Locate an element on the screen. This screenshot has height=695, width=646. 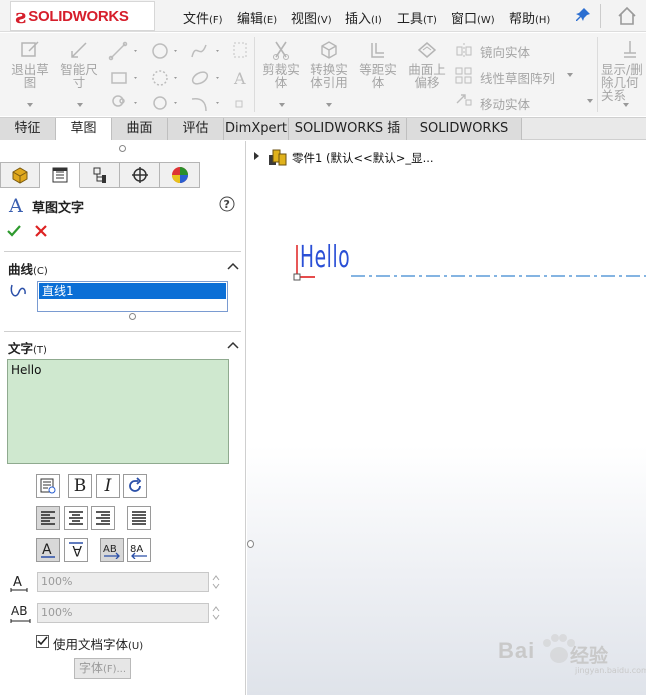
flip-vertical-button: A is located at coordinates (48, 550).